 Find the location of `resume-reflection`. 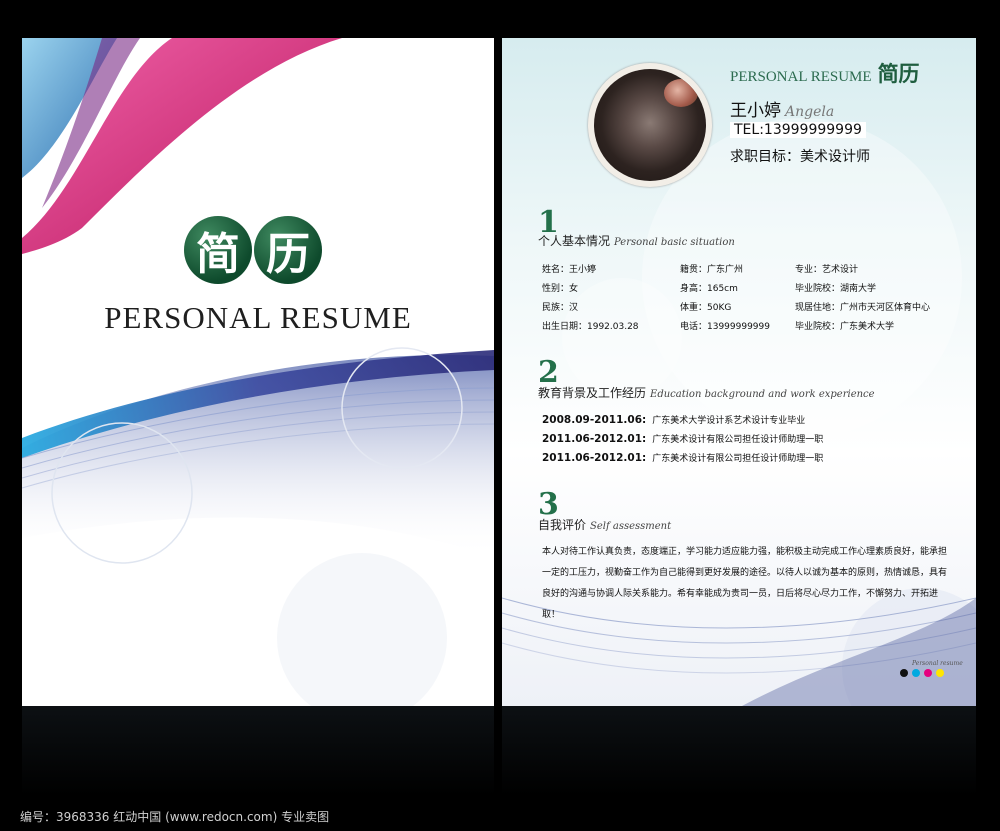

resume-reflection is located at coordinates (739, 751).